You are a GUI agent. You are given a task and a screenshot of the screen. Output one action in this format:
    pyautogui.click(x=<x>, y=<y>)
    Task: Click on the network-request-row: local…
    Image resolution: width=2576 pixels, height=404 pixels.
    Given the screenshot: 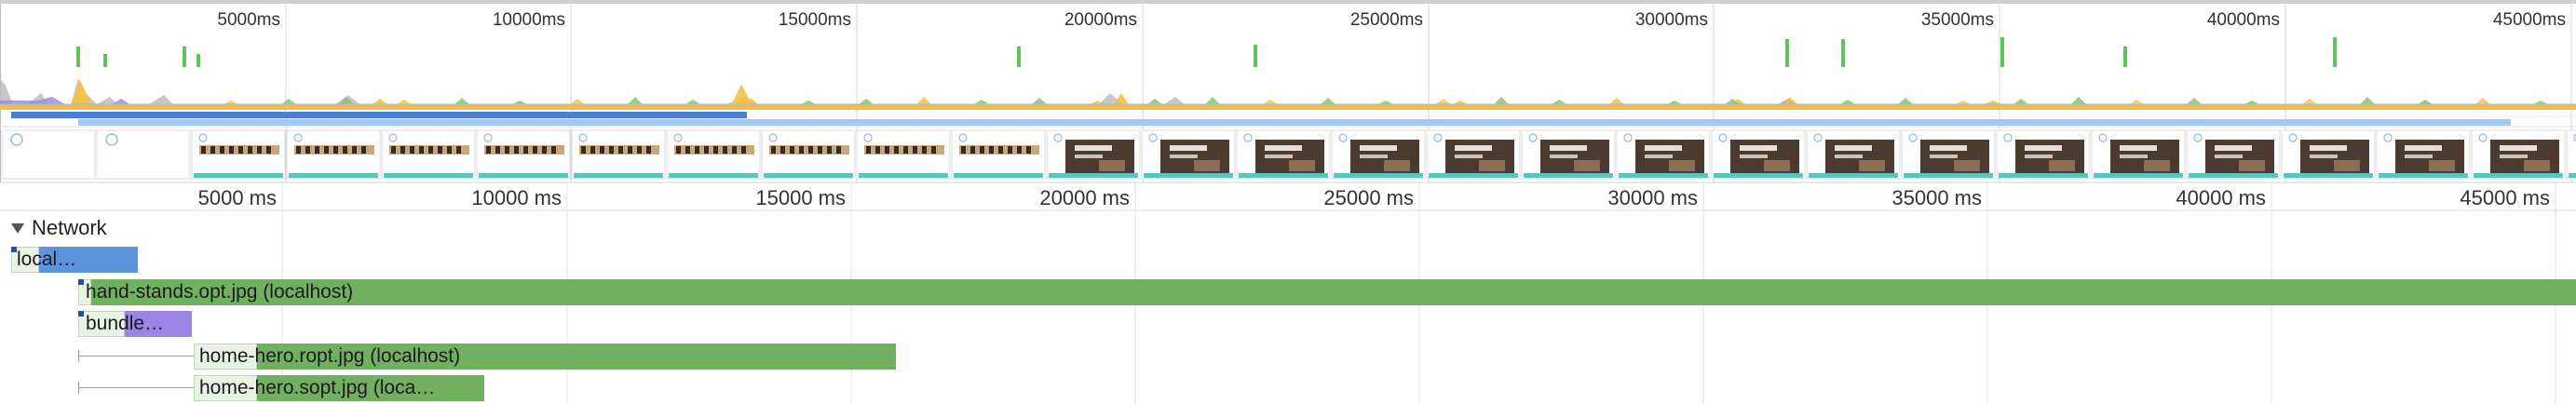 What is the action you would take?
    pyautogui.click(x=1288, y=260)
    